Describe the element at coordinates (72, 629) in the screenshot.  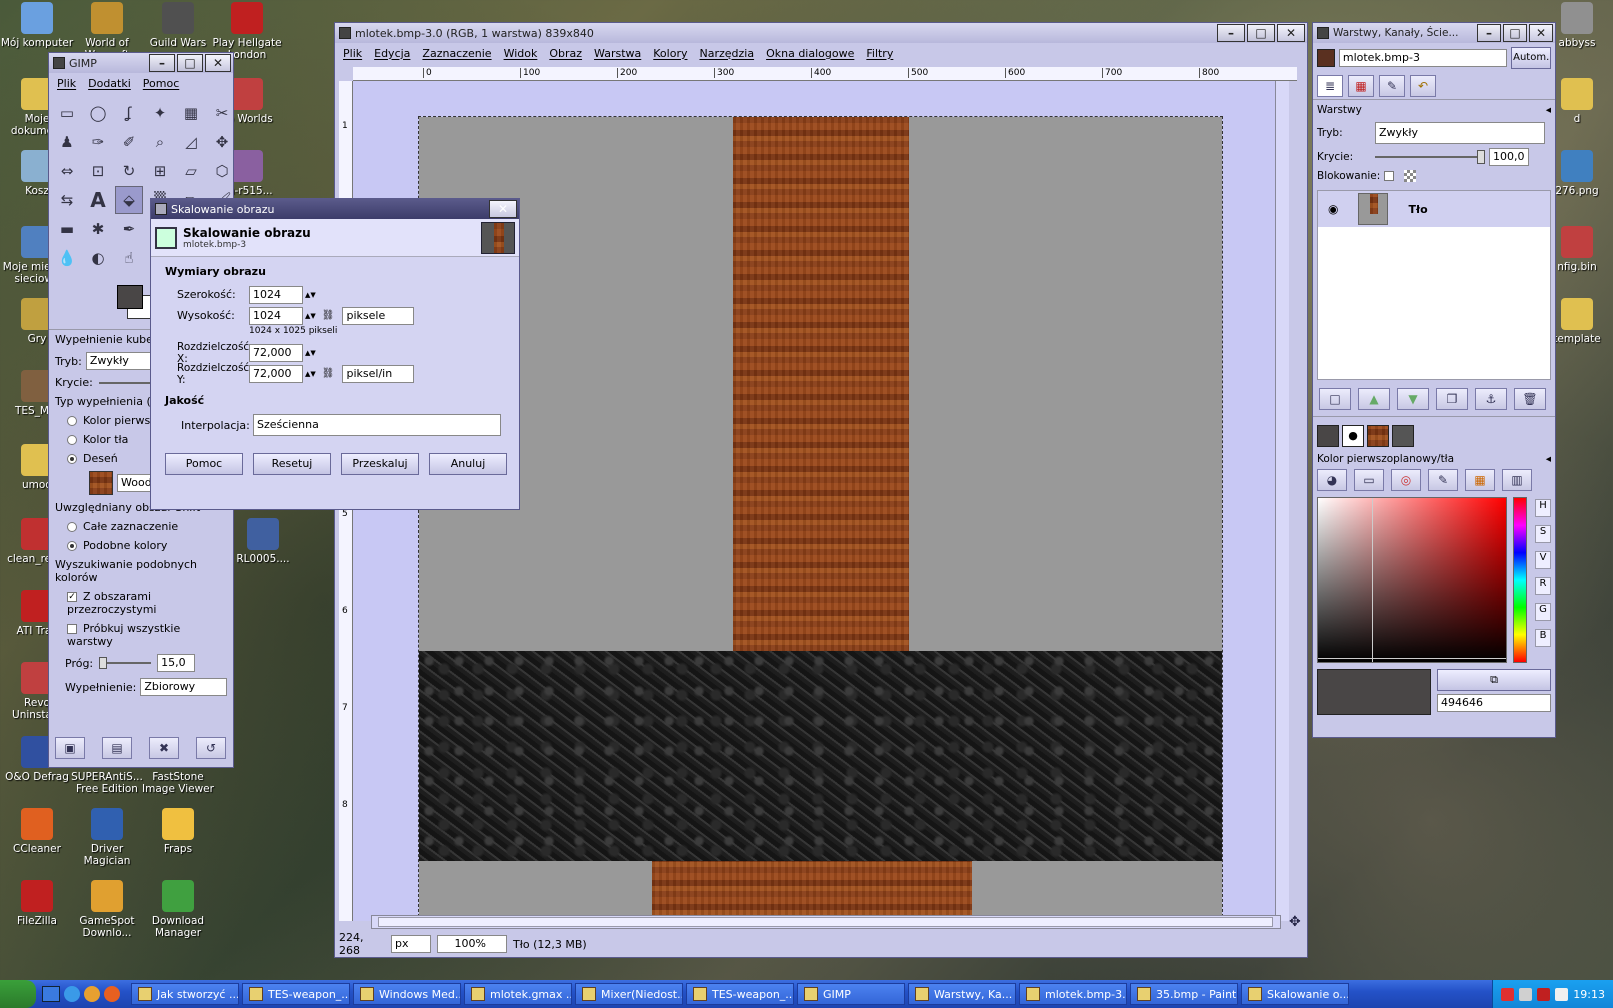
I see `sample-merged-checkbox` at that location.